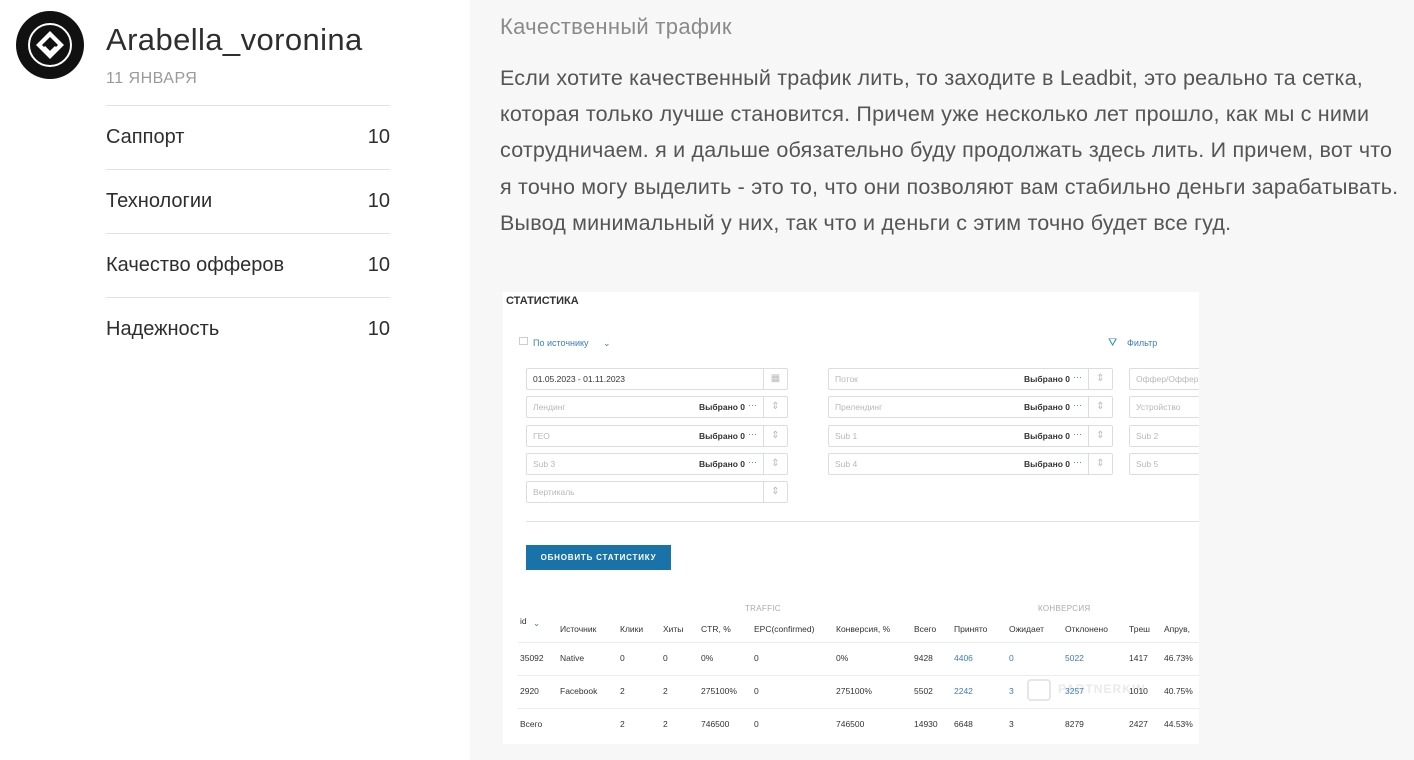 This screenshot has height=760, width=1414. What do you see at coordinates (549, 407) in the screenshot?
I see `field-placeholder: Лендинг` at bounding box center [549, 407].